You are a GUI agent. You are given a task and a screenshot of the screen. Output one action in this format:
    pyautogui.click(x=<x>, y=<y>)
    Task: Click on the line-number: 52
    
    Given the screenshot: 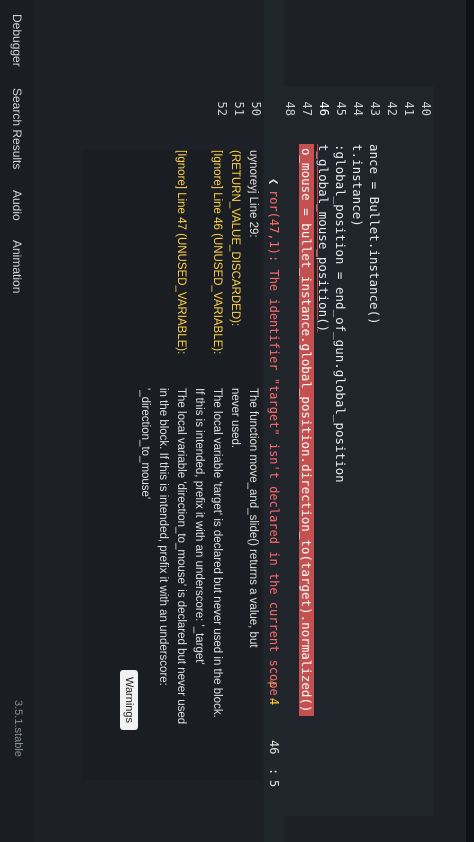 What is the action you would take?
    pyautogui.click(x=222, y=108)
    